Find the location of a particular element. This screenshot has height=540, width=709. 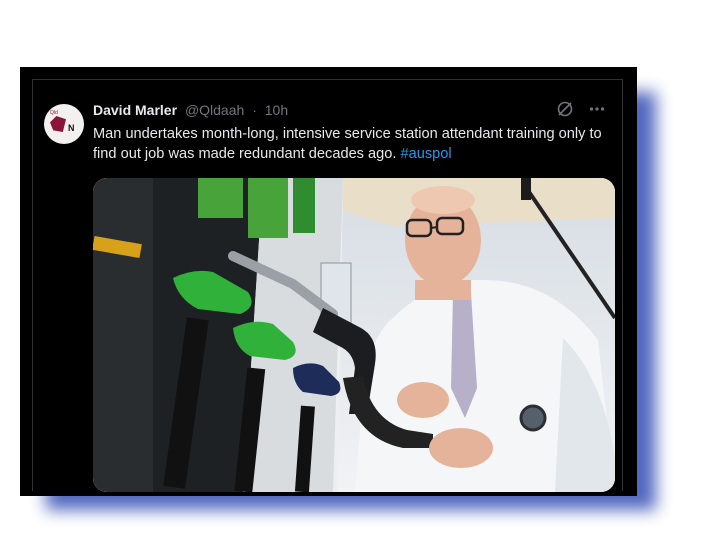

hashtag-link: #auspol is located at coordinates (426, 154).